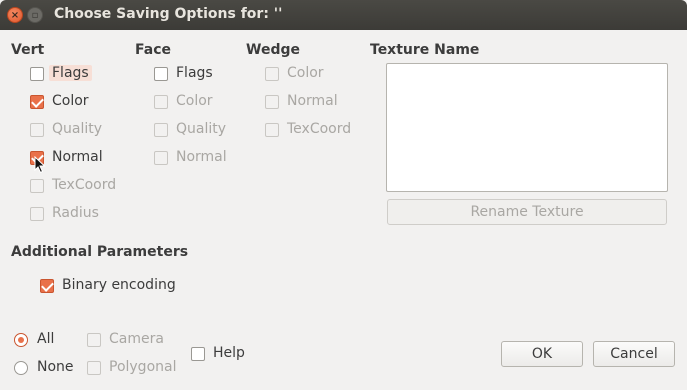 Image resolution: width=687 pixels, height=390 pixels. What do you see at coordinates (94, 368) in the screenshot?
I see `polygonal-checkbox` at bounding box center [94, 368].